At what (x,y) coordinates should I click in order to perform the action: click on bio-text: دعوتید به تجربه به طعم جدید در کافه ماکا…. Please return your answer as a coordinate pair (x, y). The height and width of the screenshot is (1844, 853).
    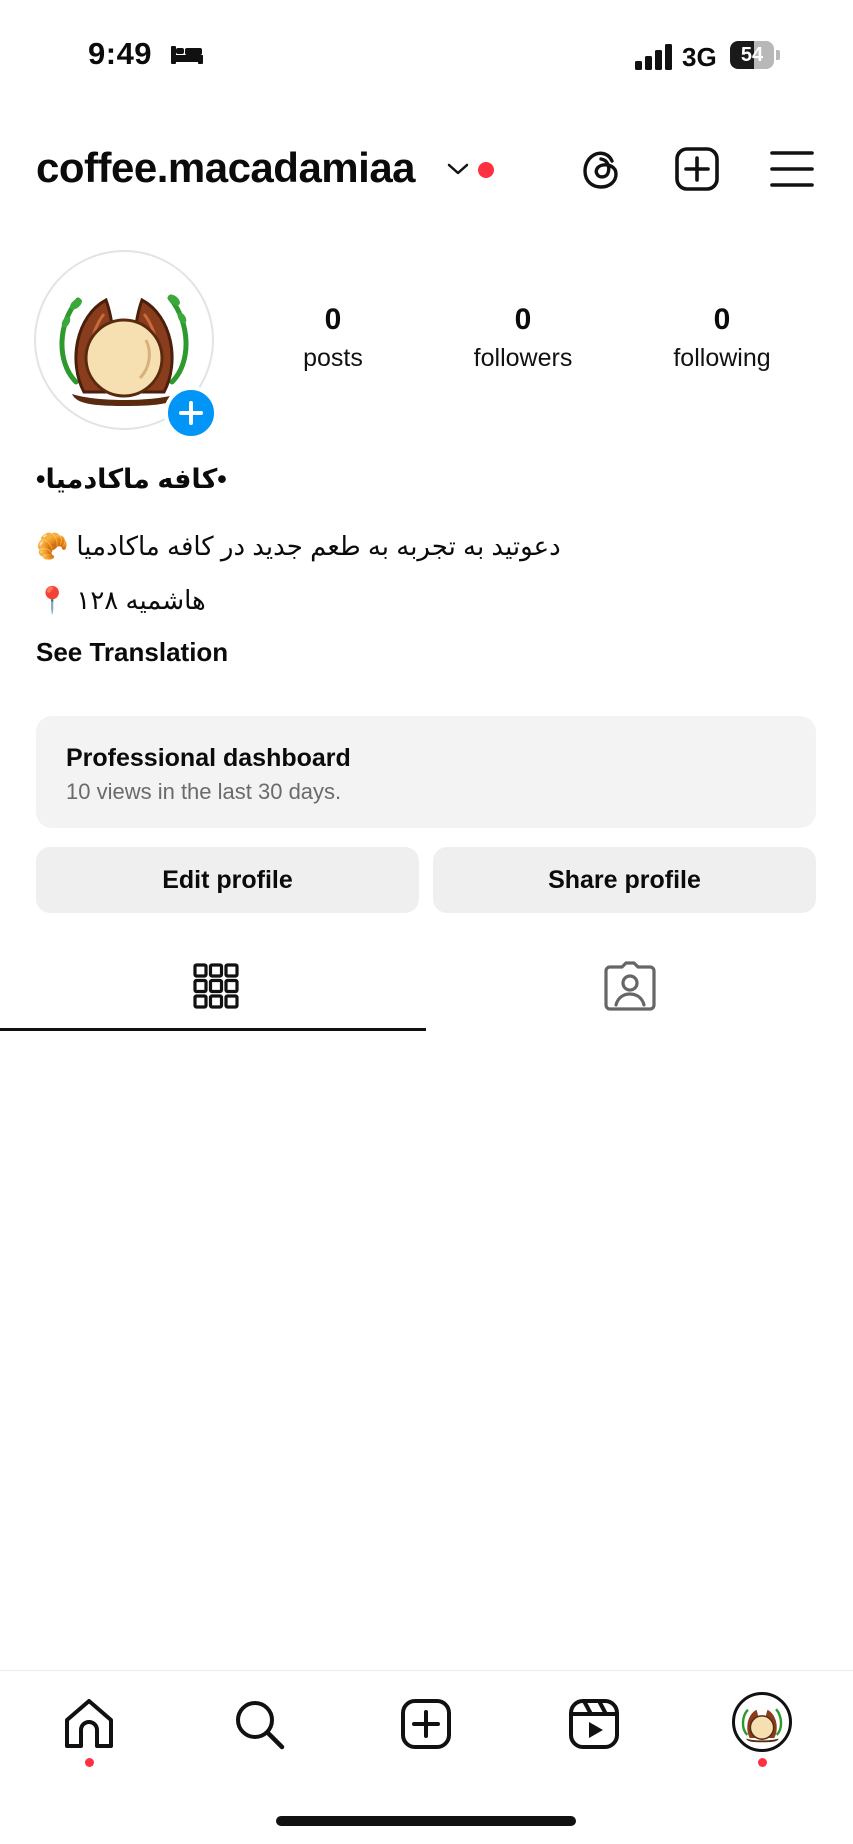
    Looking at the image, I should click on (318, 546).